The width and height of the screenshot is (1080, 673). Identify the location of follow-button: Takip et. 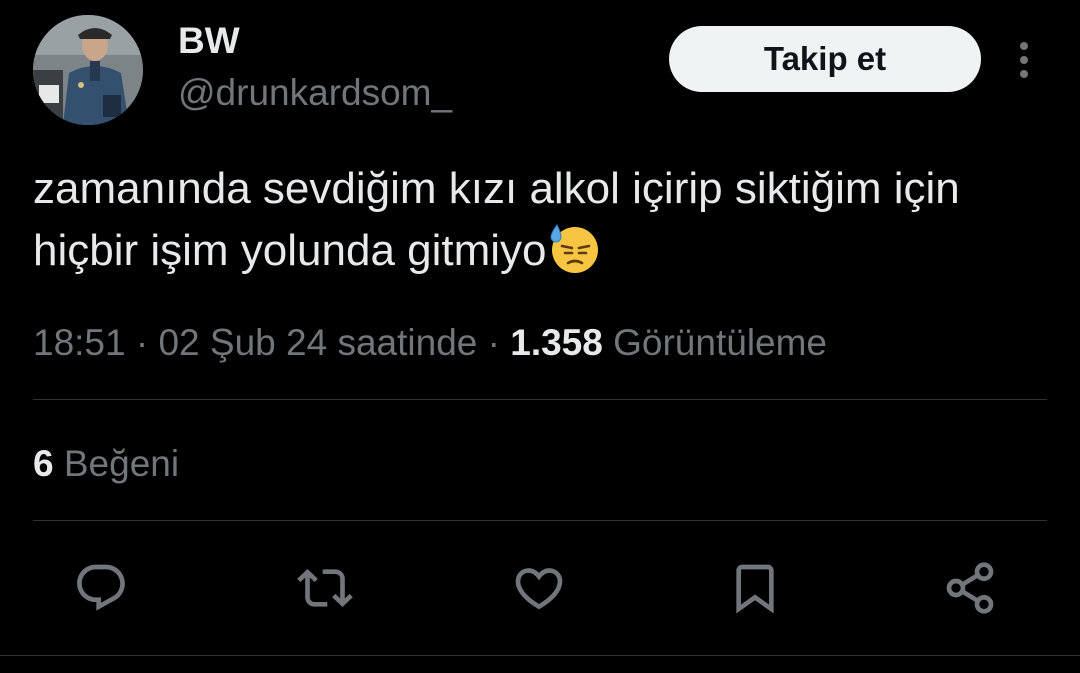
(825, 59).